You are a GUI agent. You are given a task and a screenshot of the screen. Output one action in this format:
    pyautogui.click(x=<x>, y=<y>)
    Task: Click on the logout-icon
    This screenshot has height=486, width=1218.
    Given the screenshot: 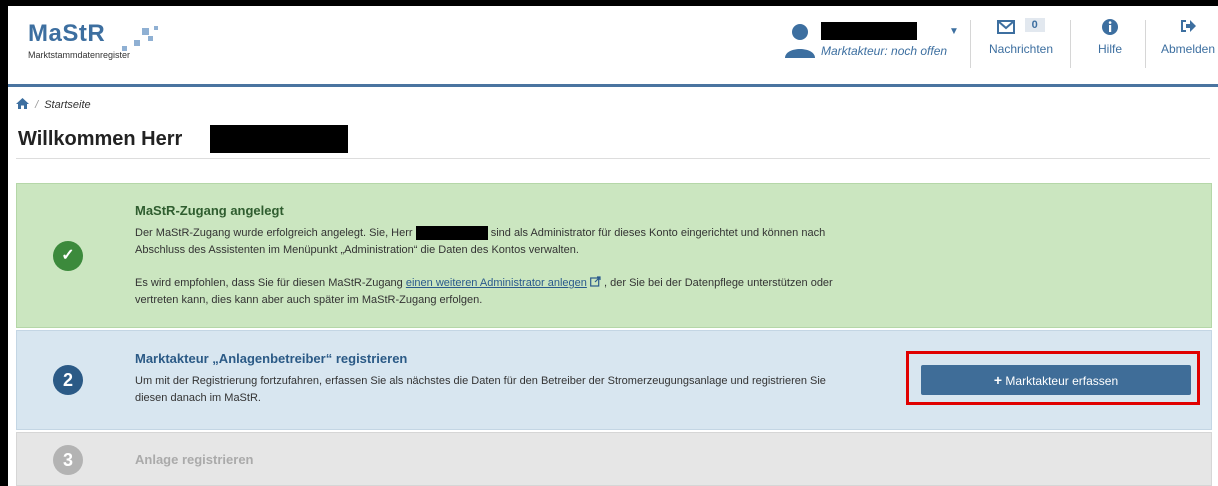 What is the action you would take?
    pyautogui.click(x=1188, y=30)
    